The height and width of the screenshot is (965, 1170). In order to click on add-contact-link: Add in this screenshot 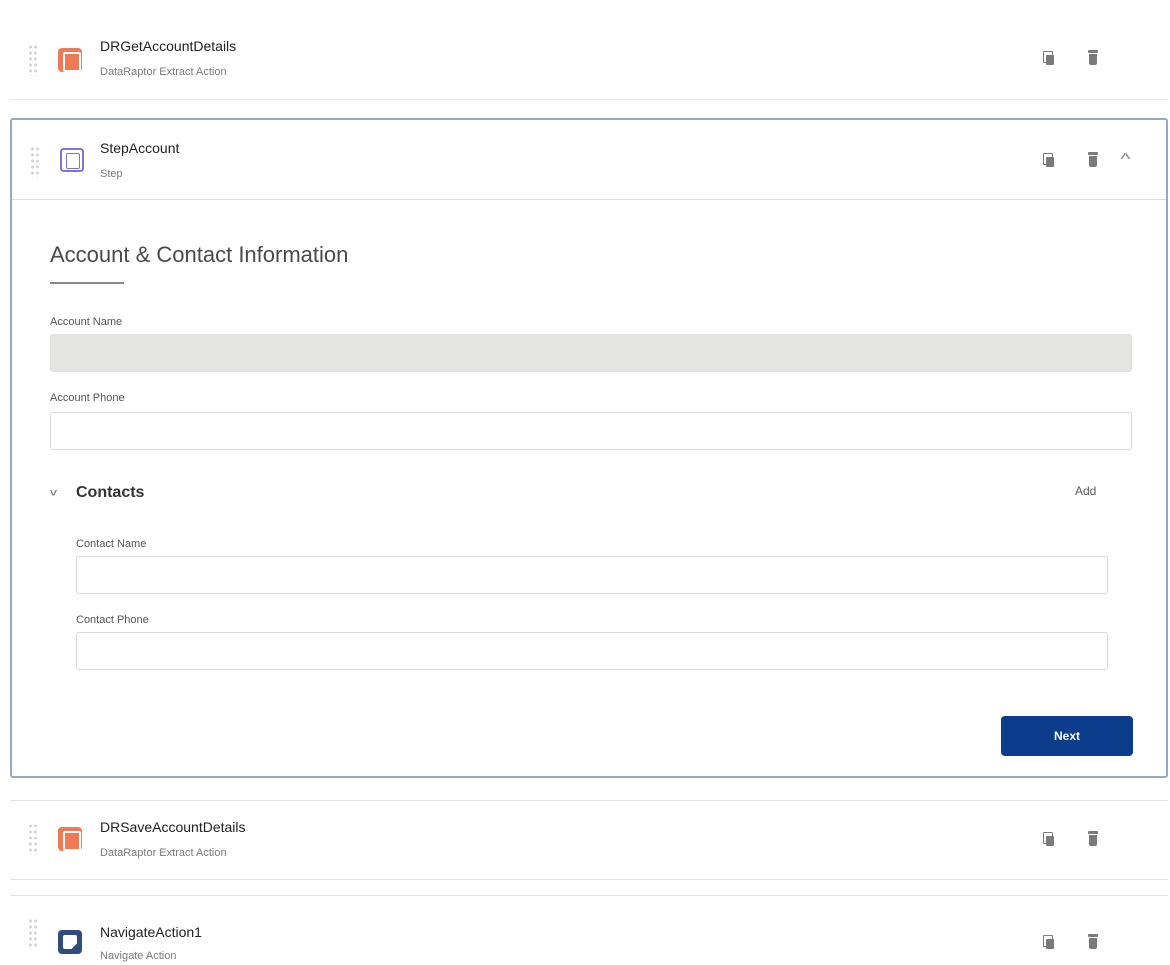, I will do `click(1085, 491)`.